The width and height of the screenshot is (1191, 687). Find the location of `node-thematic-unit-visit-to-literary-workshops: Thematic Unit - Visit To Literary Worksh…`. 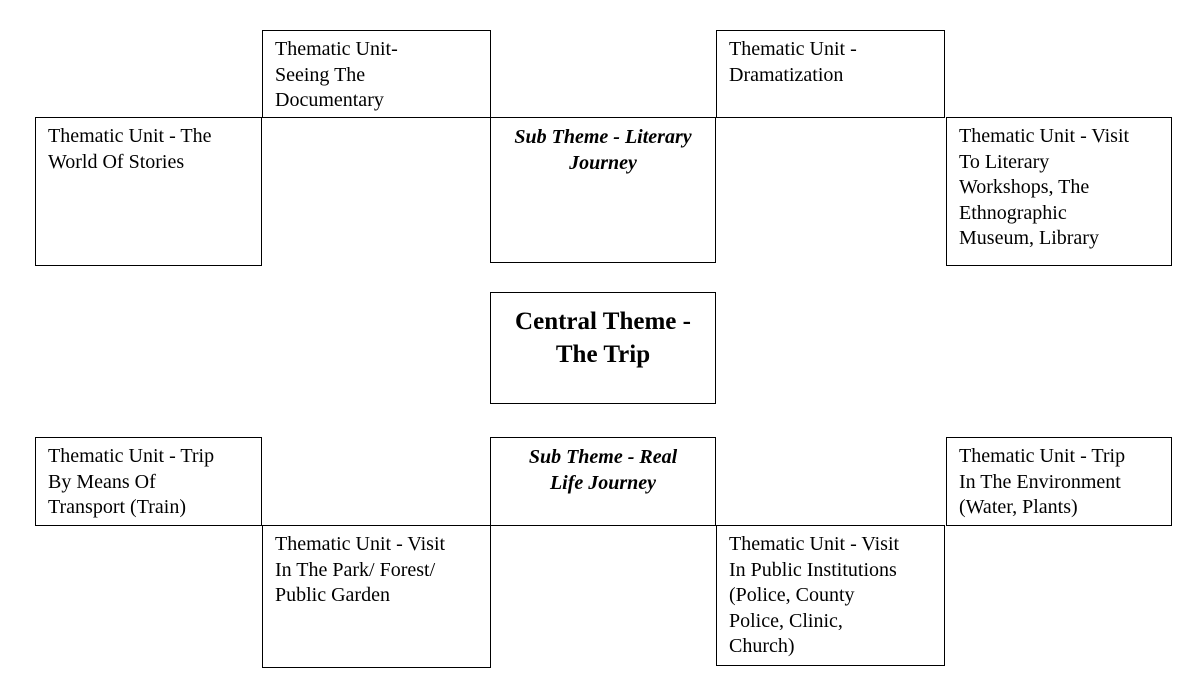

node-thematic-unit-visit-to-literary-workshops: Thematic Unit - Visit To Literary Worksh… is located at coordinates (1059, 191).